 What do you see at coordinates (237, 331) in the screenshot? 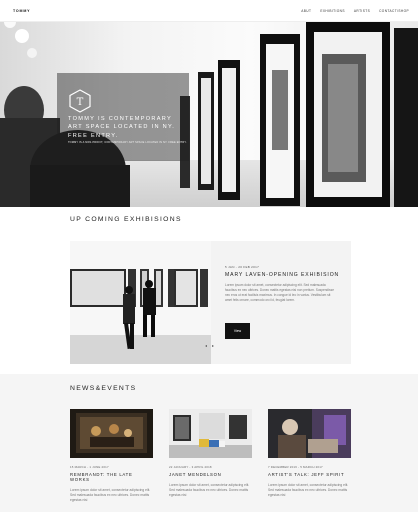
I see `view-button: View` at bounding box center [237, 331].